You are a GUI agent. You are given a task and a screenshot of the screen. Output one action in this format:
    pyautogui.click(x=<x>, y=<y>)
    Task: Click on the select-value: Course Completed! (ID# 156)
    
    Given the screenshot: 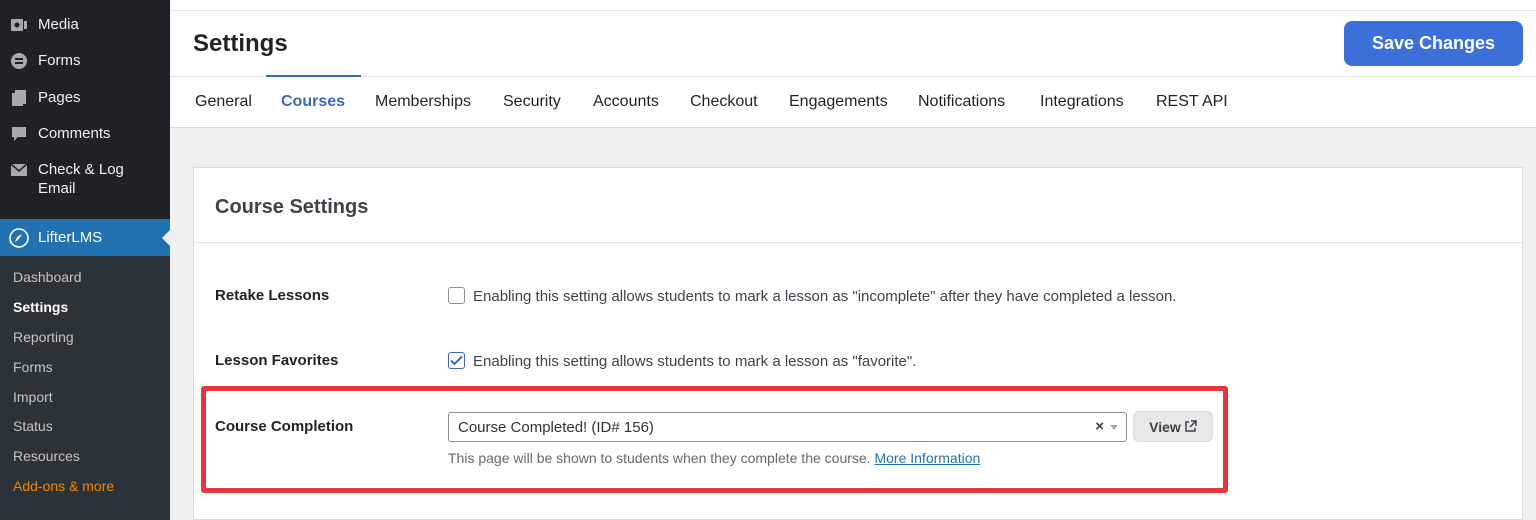 What is the action you would take?
    pyautogui.click(x=556, y=427)
    